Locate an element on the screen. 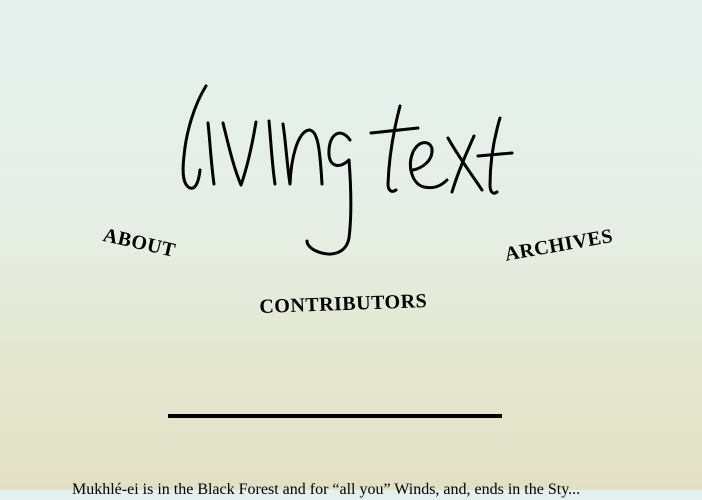  nav-archives-link: ARCHIVES is located at coordinates (559, 246).